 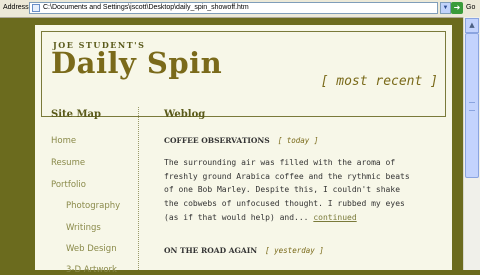 What do you see at coordinates (217, 140) in the screenshot?
I see `post-title: COFFEE OBSERVATIONS` at bounding box center [217, 140].